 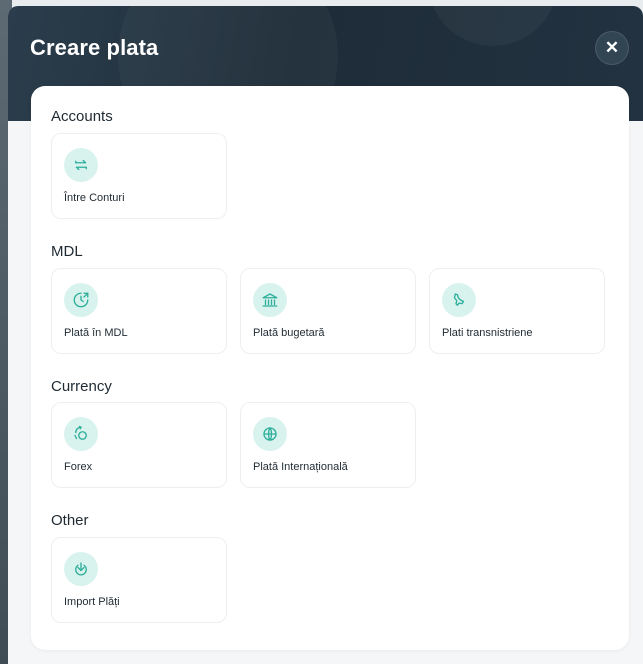 I want to click on region-map-icon, so click(x=459, y=300).